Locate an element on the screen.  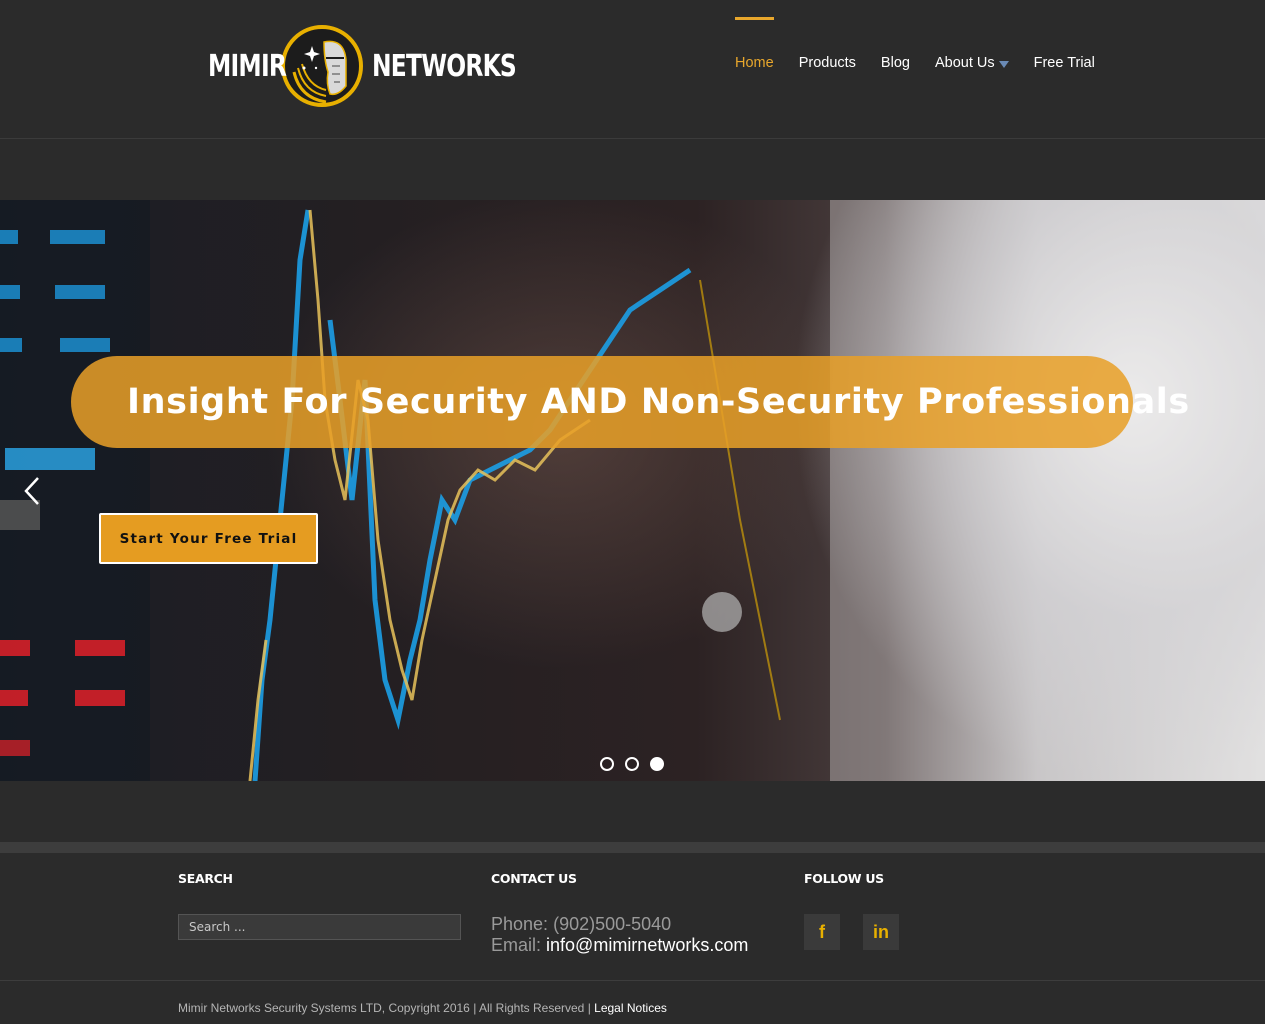
logo: MIMIR NETWORKS is located at coordinates (362, 66).